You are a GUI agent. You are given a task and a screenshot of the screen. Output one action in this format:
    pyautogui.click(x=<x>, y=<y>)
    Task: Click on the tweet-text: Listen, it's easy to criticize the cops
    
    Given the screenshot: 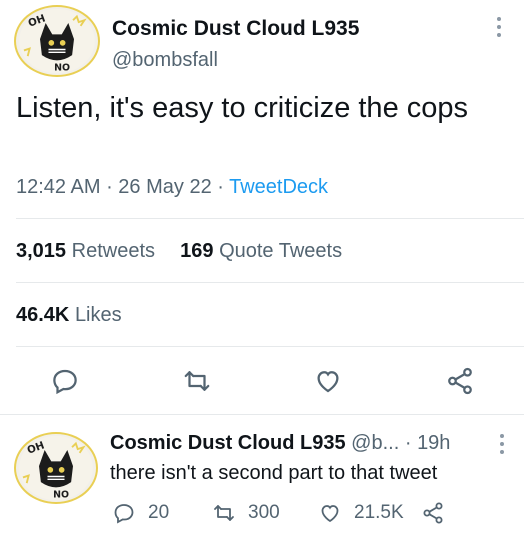 What is the action you would take?
    pyautogui.click(x=242, y=108)
    